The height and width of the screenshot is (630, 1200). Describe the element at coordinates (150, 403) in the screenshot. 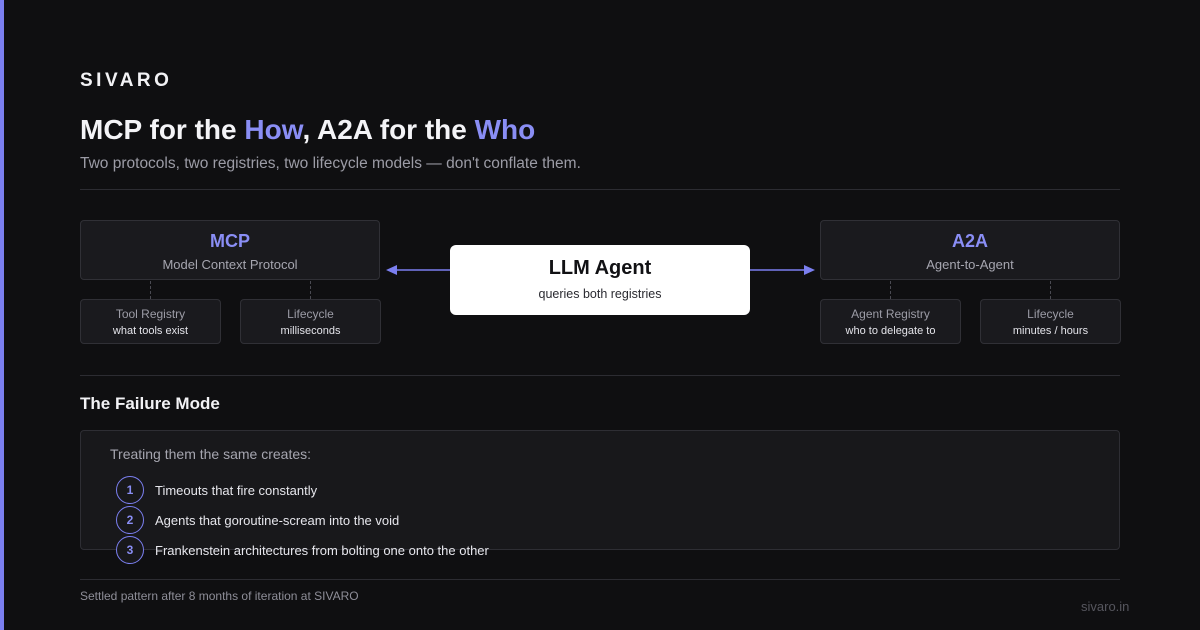

I see `failure-mode-title: The Failure Mode` at that location.